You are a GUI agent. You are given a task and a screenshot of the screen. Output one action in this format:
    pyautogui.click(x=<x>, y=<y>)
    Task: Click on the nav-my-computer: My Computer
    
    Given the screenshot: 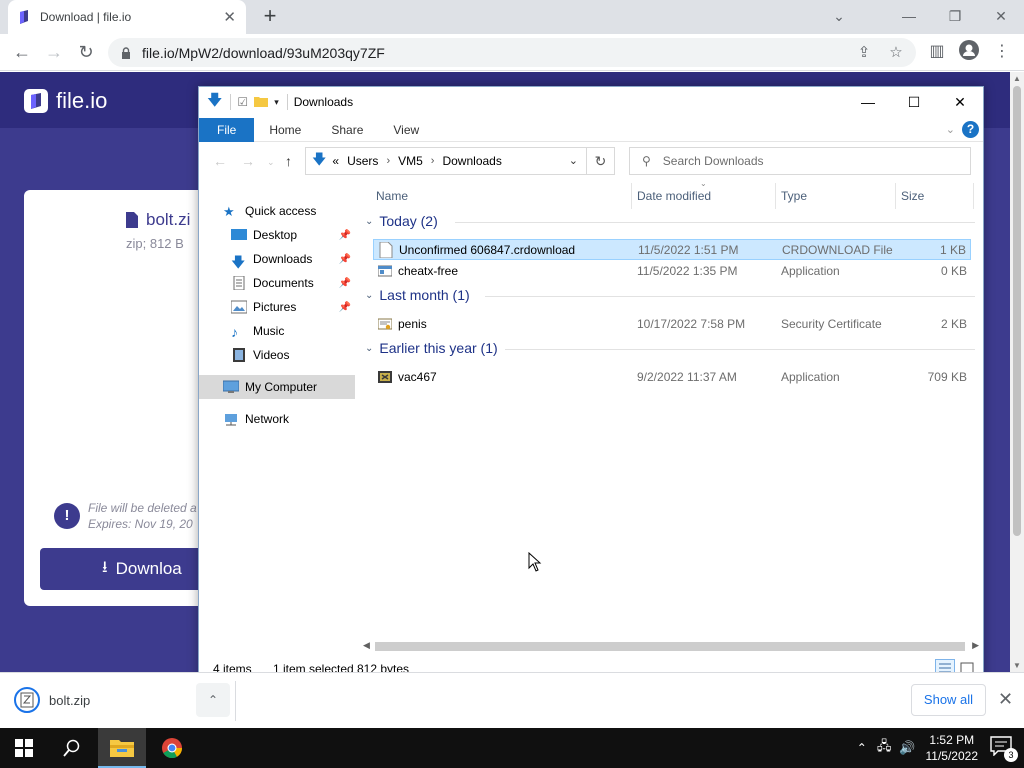 What is the action you would take?
    pyautogui.click(x=277, y=387)
    